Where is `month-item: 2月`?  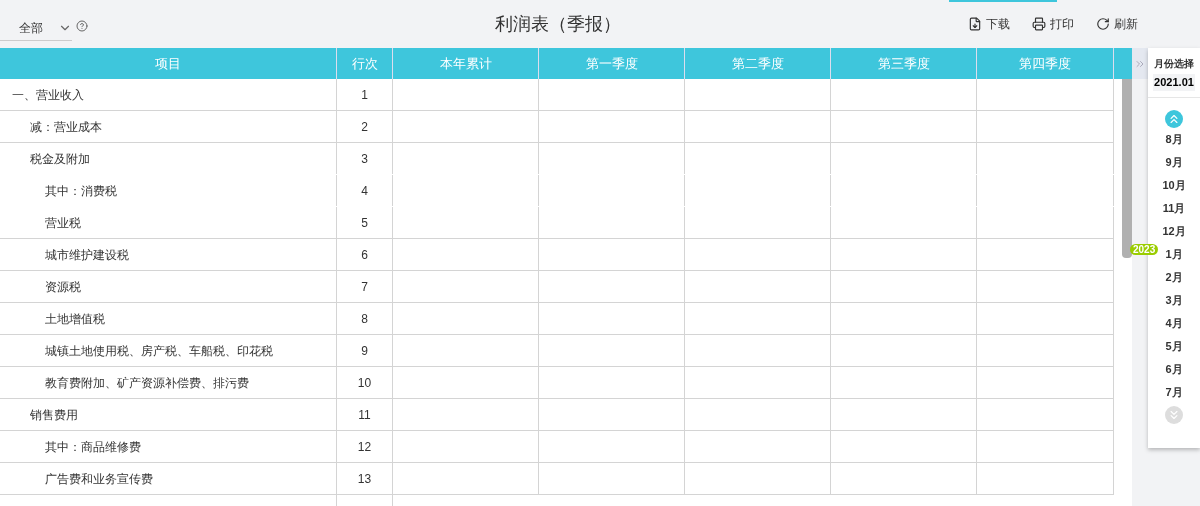 month-item: 2月 is located at coordinates (1174, 277).